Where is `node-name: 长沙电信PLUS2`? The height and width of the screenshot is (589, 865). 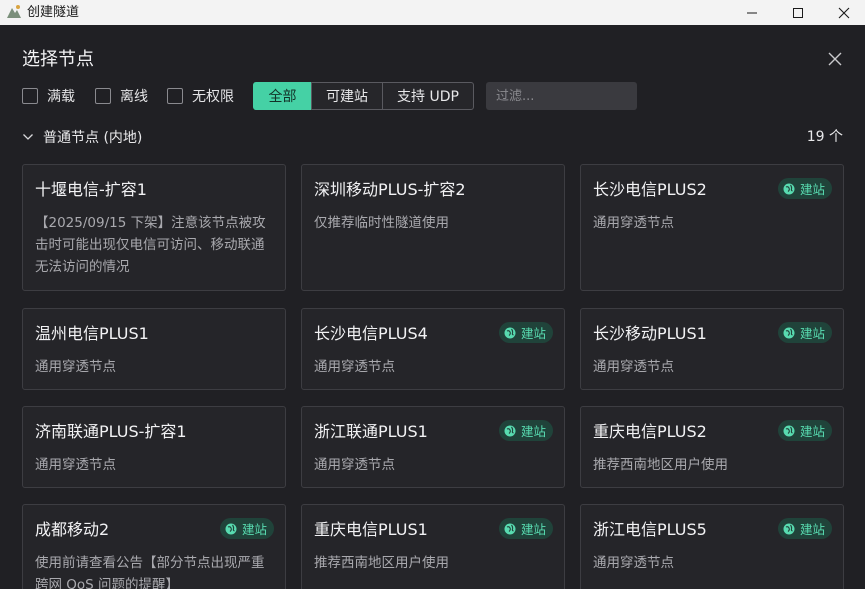
node-name: 长沙电信PLUS2 is located at coordinates (650, 189).